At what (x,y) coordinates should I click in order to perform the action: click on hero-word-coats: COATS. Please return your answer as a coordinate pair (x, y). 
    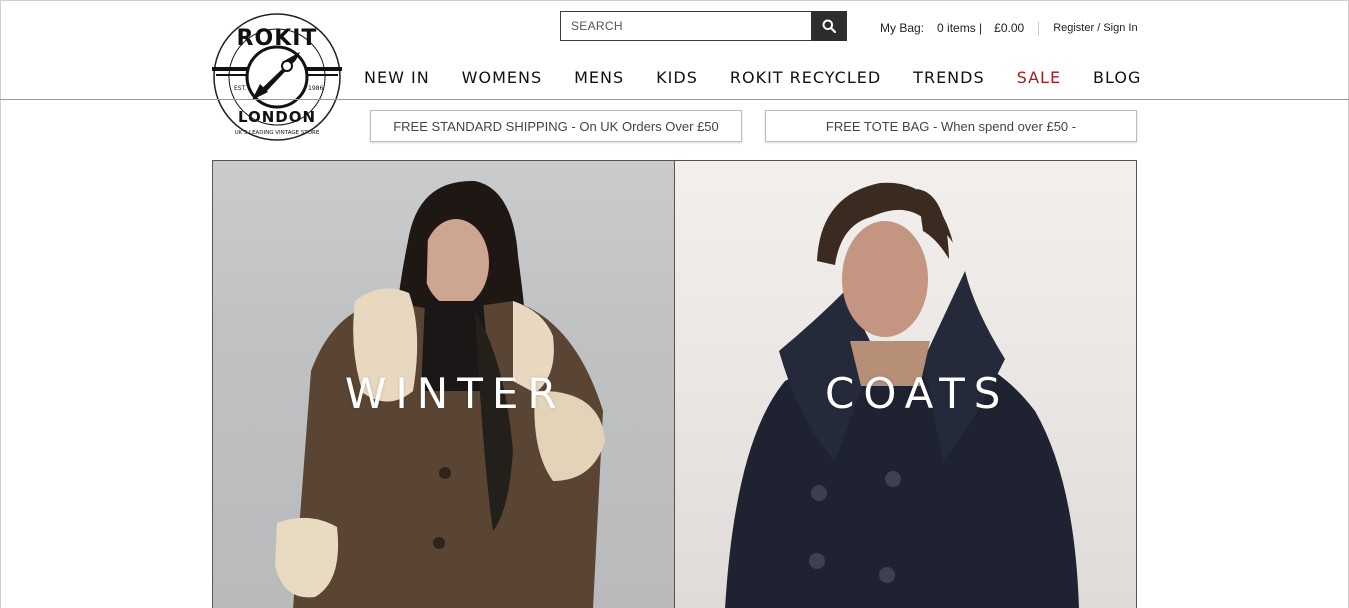
    Looking at the image, I should click on (917, 393).